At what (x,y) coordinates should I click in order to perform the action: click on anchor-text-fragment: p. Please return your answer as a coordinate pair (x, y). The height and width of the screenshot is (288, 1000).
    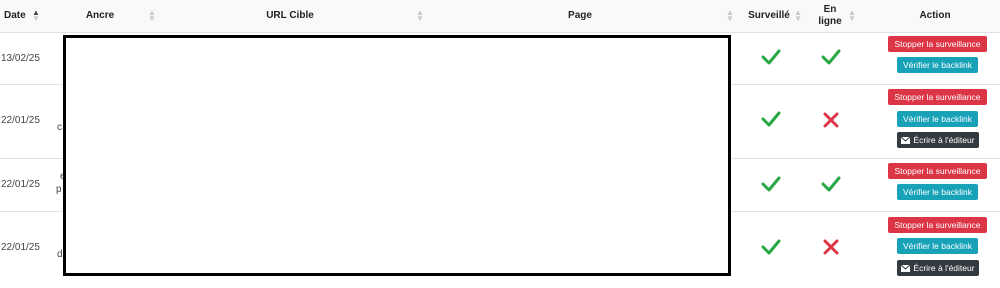
    Looking at the image, I should click on (59, 189).